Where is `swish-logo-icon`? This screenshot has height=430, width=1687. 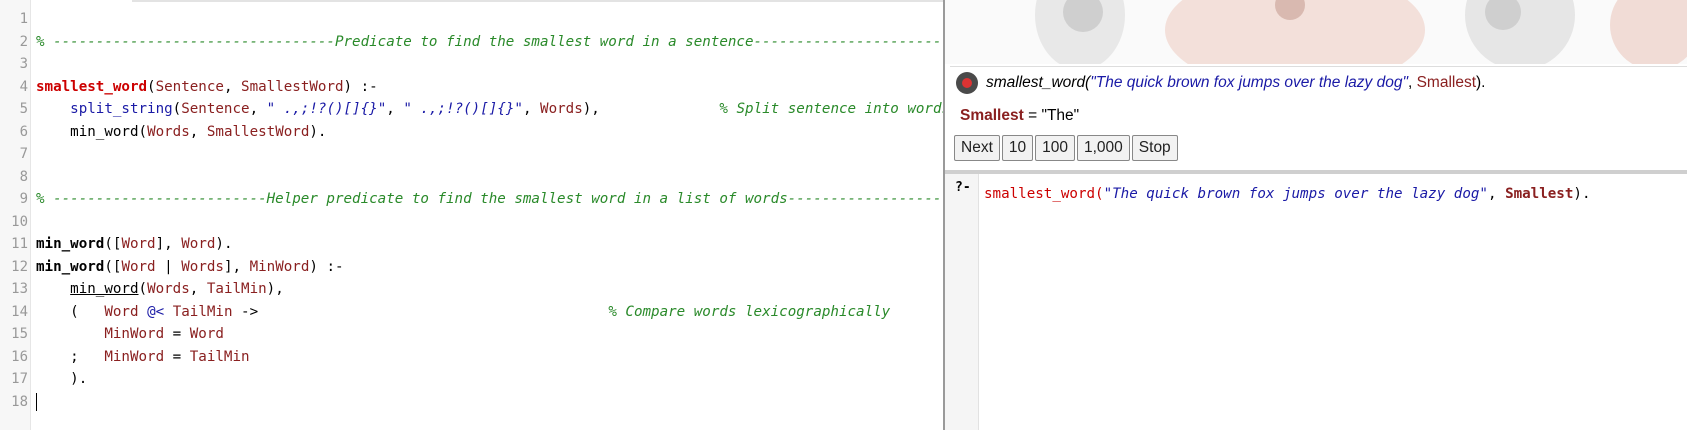
swish-logo-icon is located at coordinates (967, 83).